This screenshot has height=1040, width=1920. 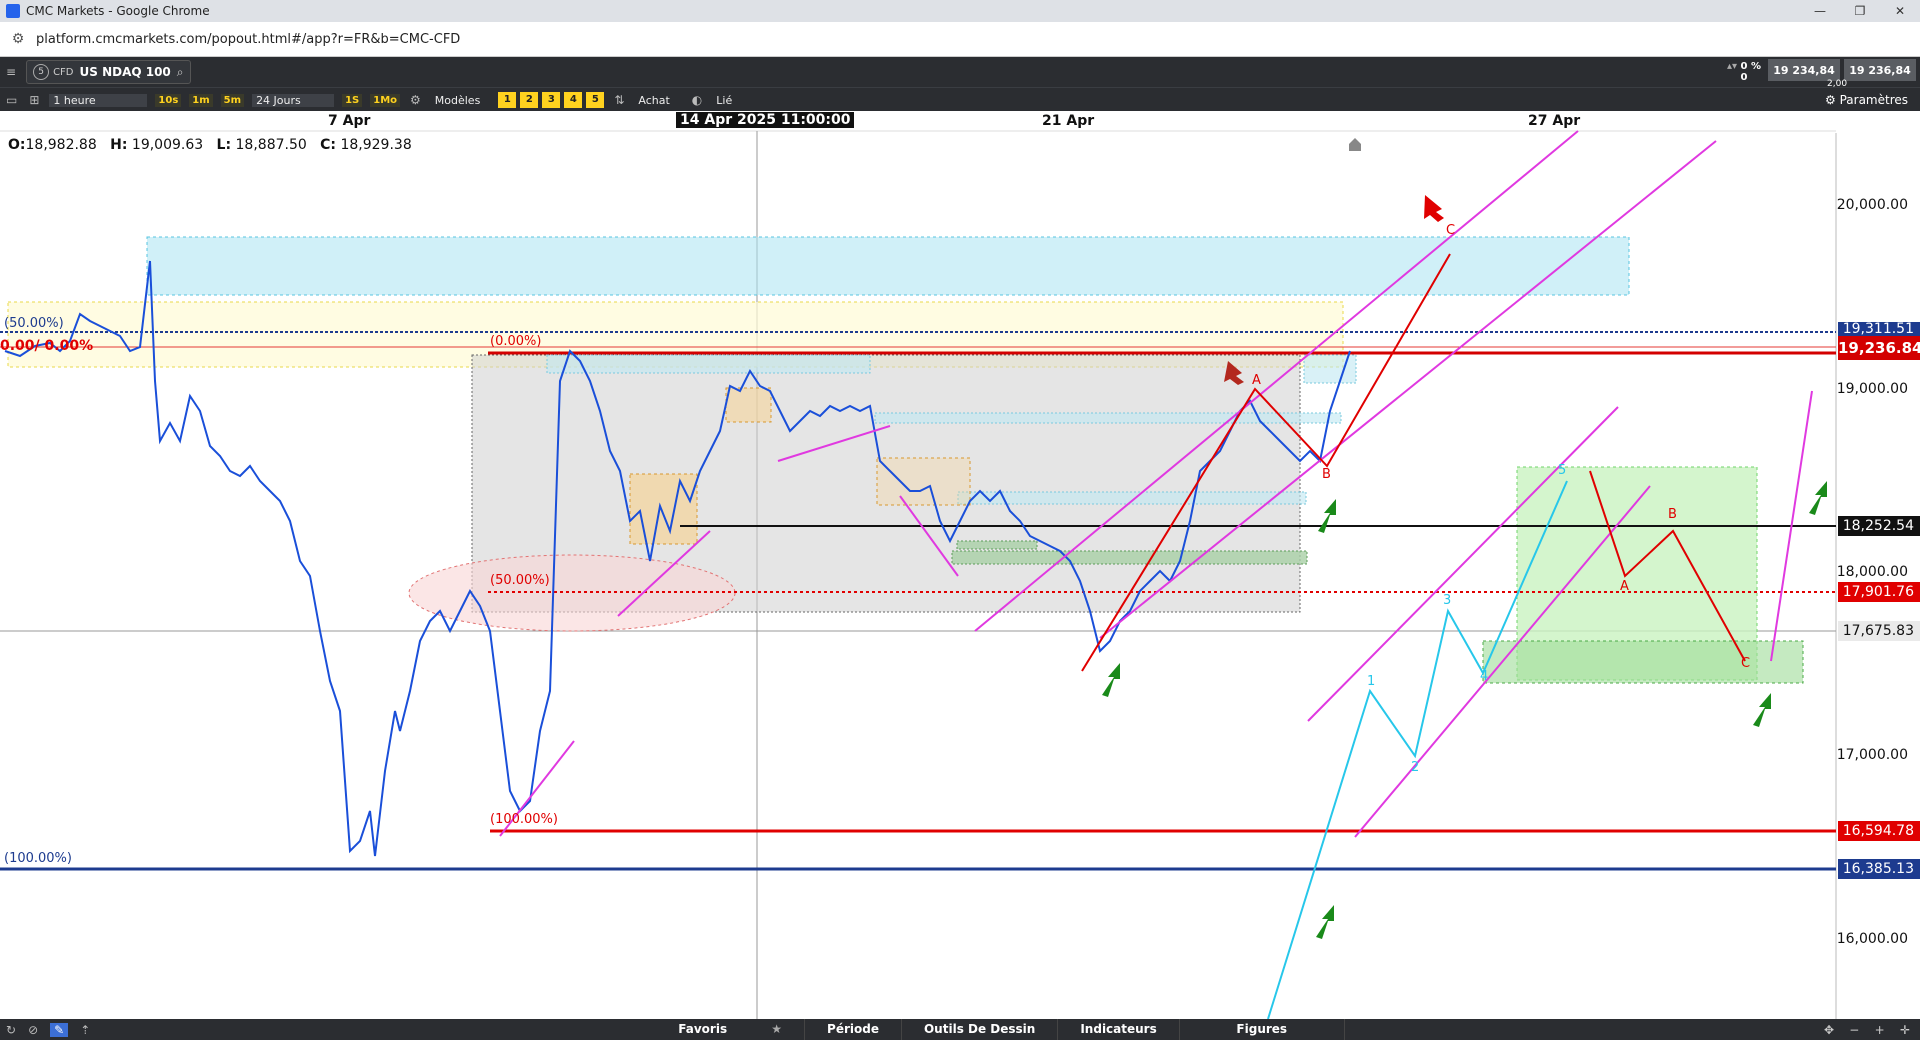 What do you see at coordinates (328, 145) in the screenshot?
I see `close-label: C:` at bounding box center [328, 145].